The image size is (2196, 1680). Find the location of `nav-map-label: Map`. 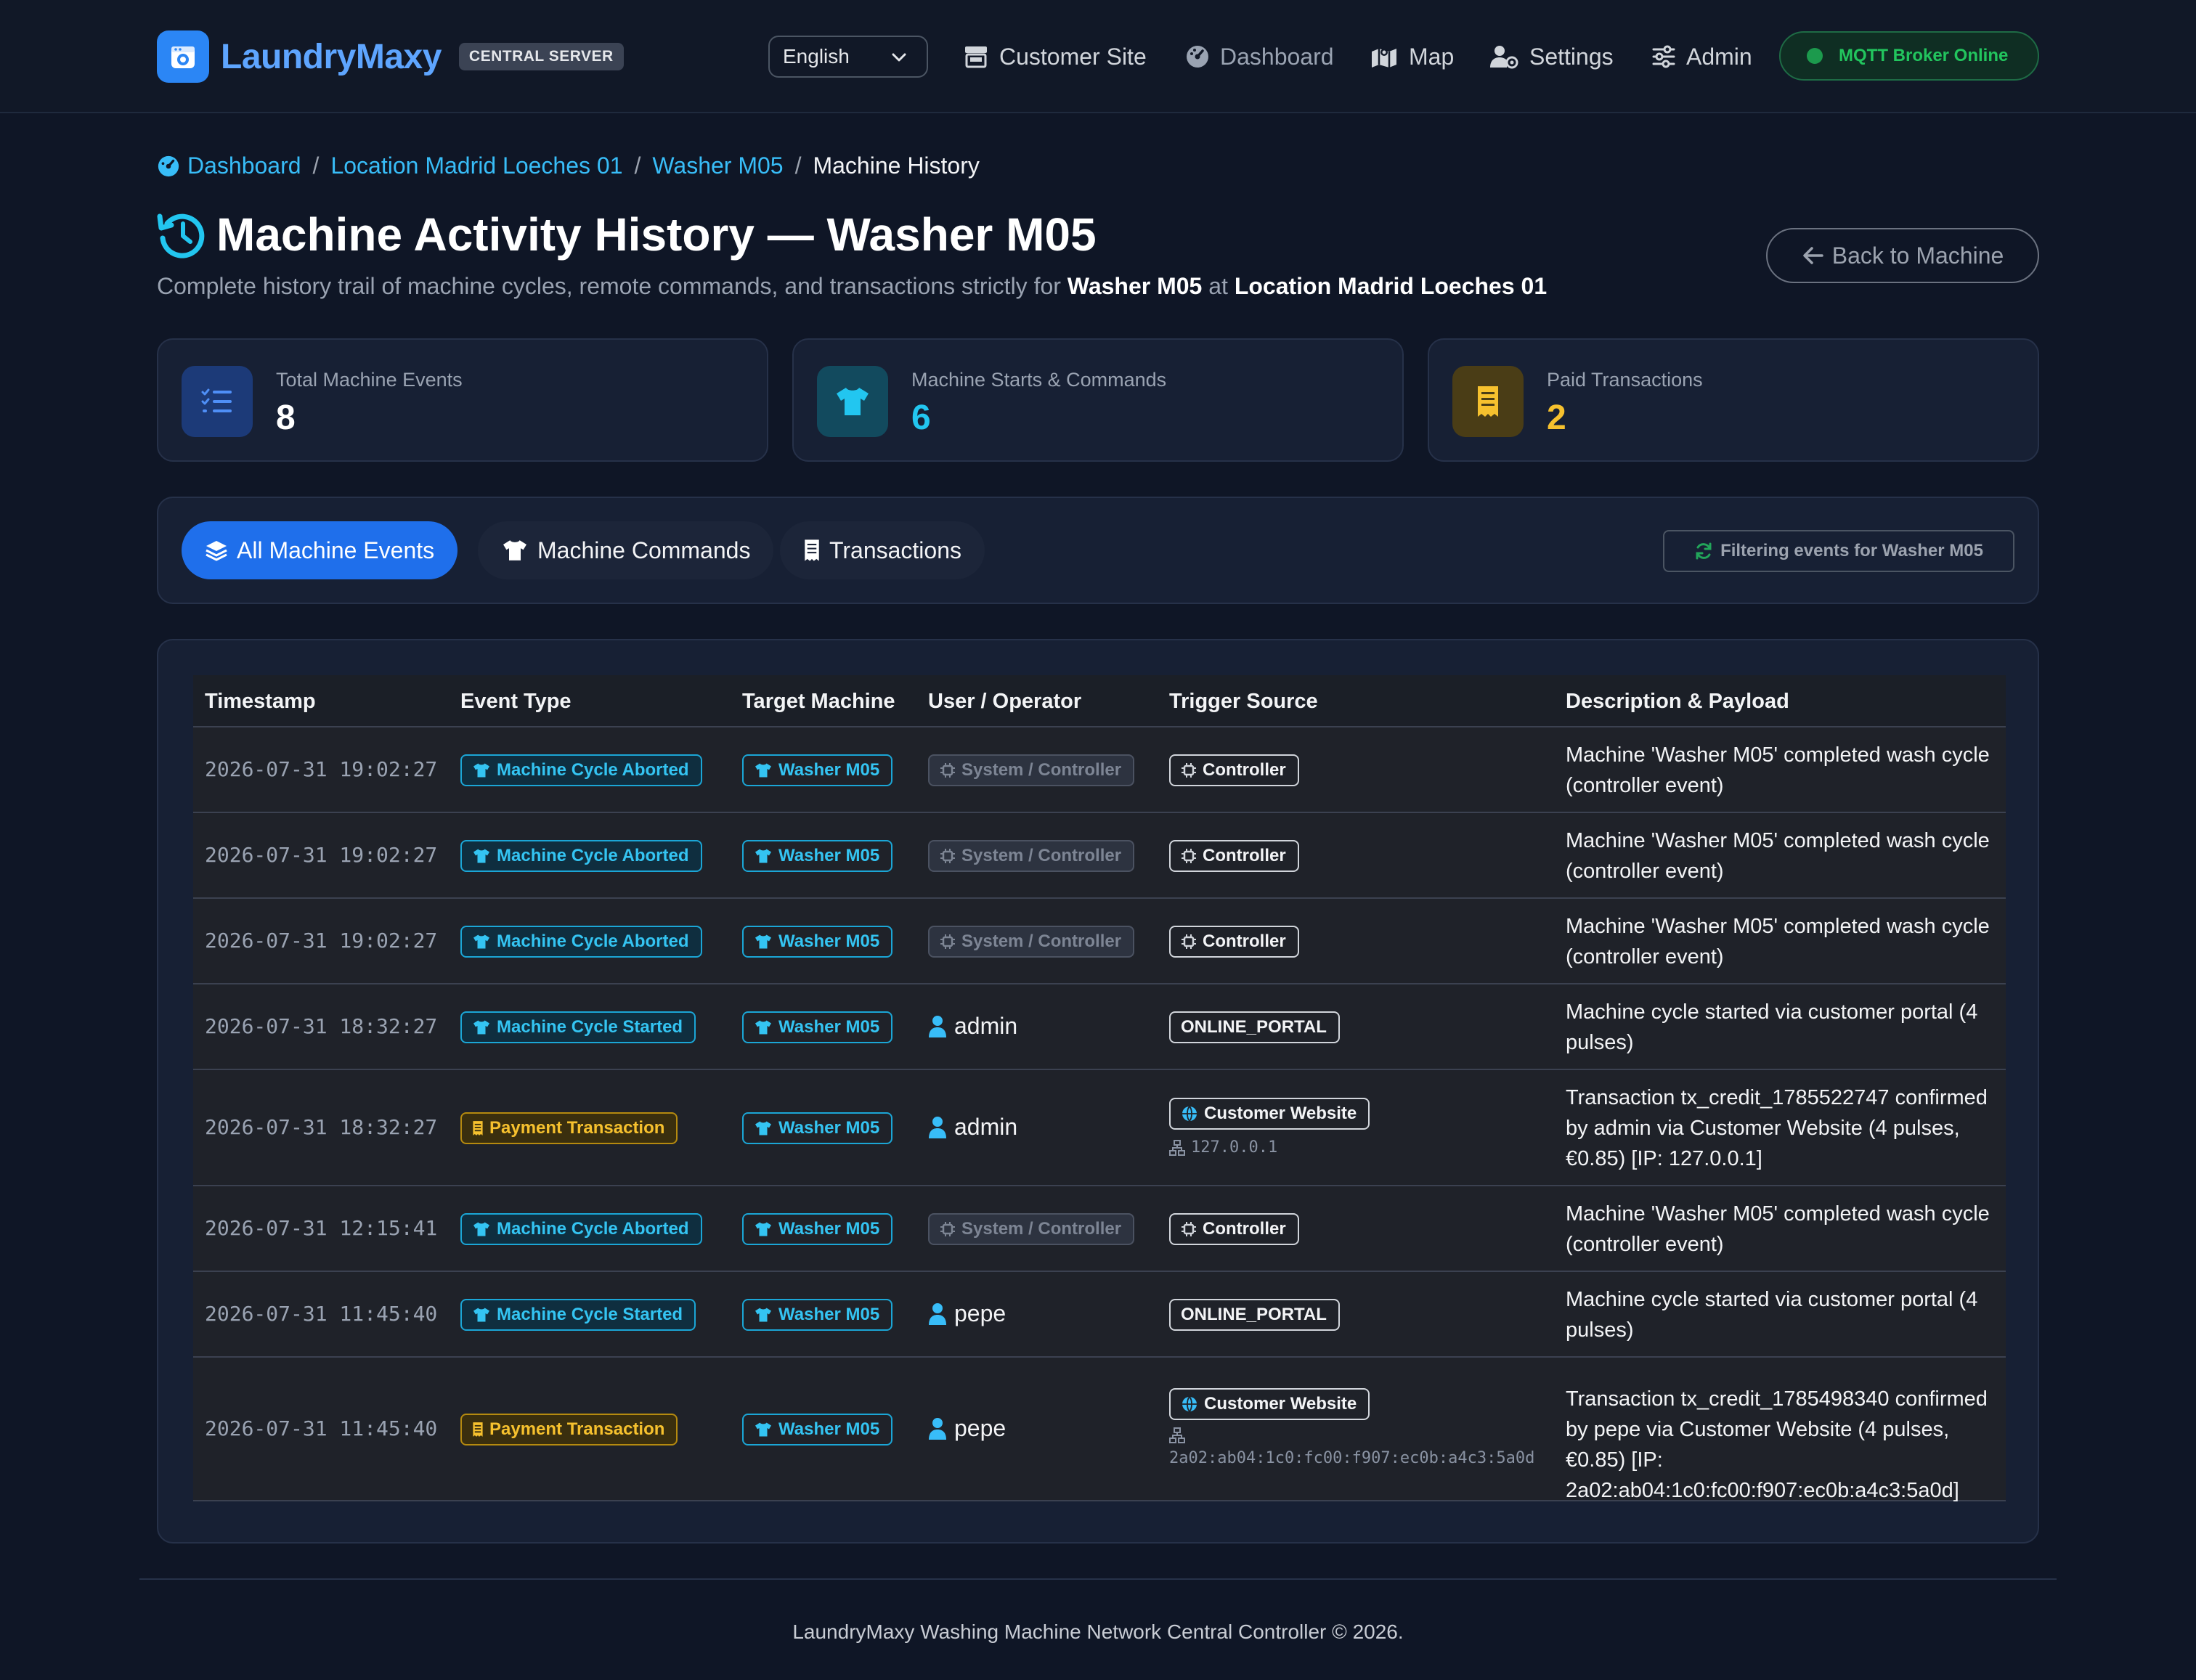

nav-map-label: Map is located at coordinates (1432, 56).